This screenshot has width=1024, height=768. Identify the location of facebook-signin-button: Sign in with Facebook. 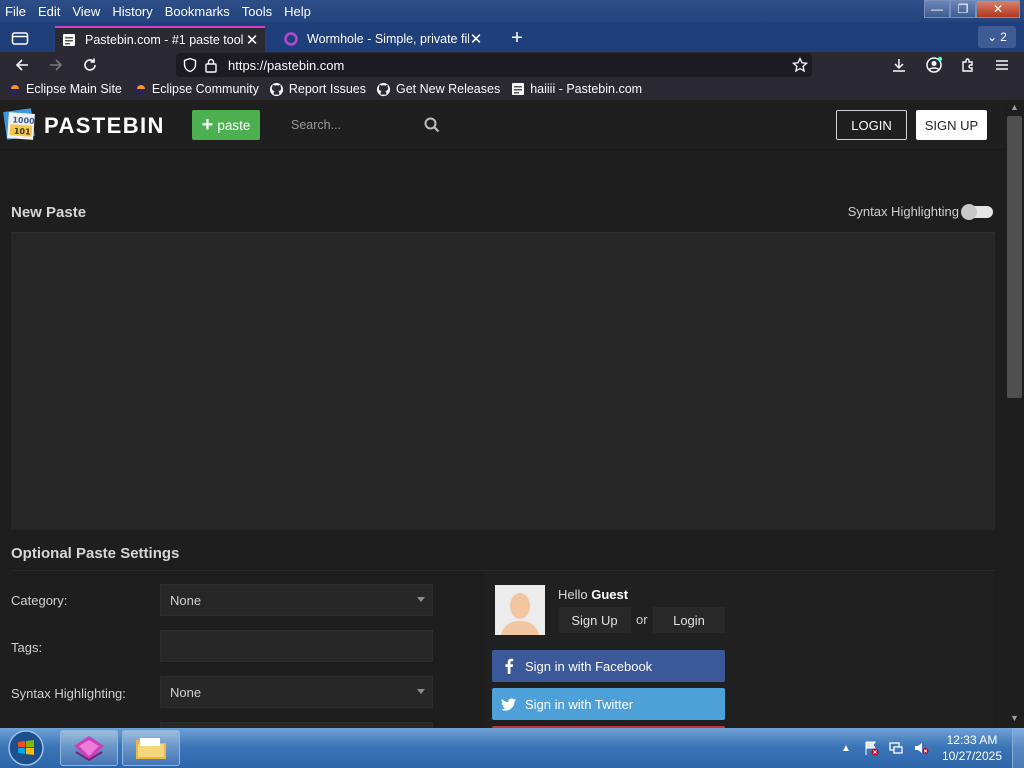
(608, 666).